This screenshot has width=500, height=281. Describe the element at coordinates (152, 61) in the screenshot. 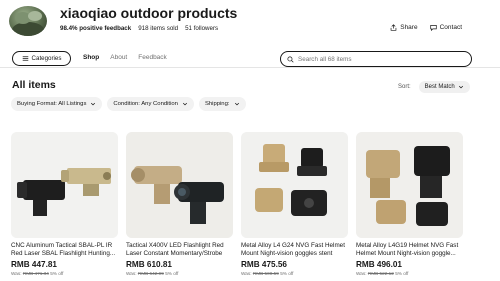

I see `tab-feedback: Feedback` at that location.